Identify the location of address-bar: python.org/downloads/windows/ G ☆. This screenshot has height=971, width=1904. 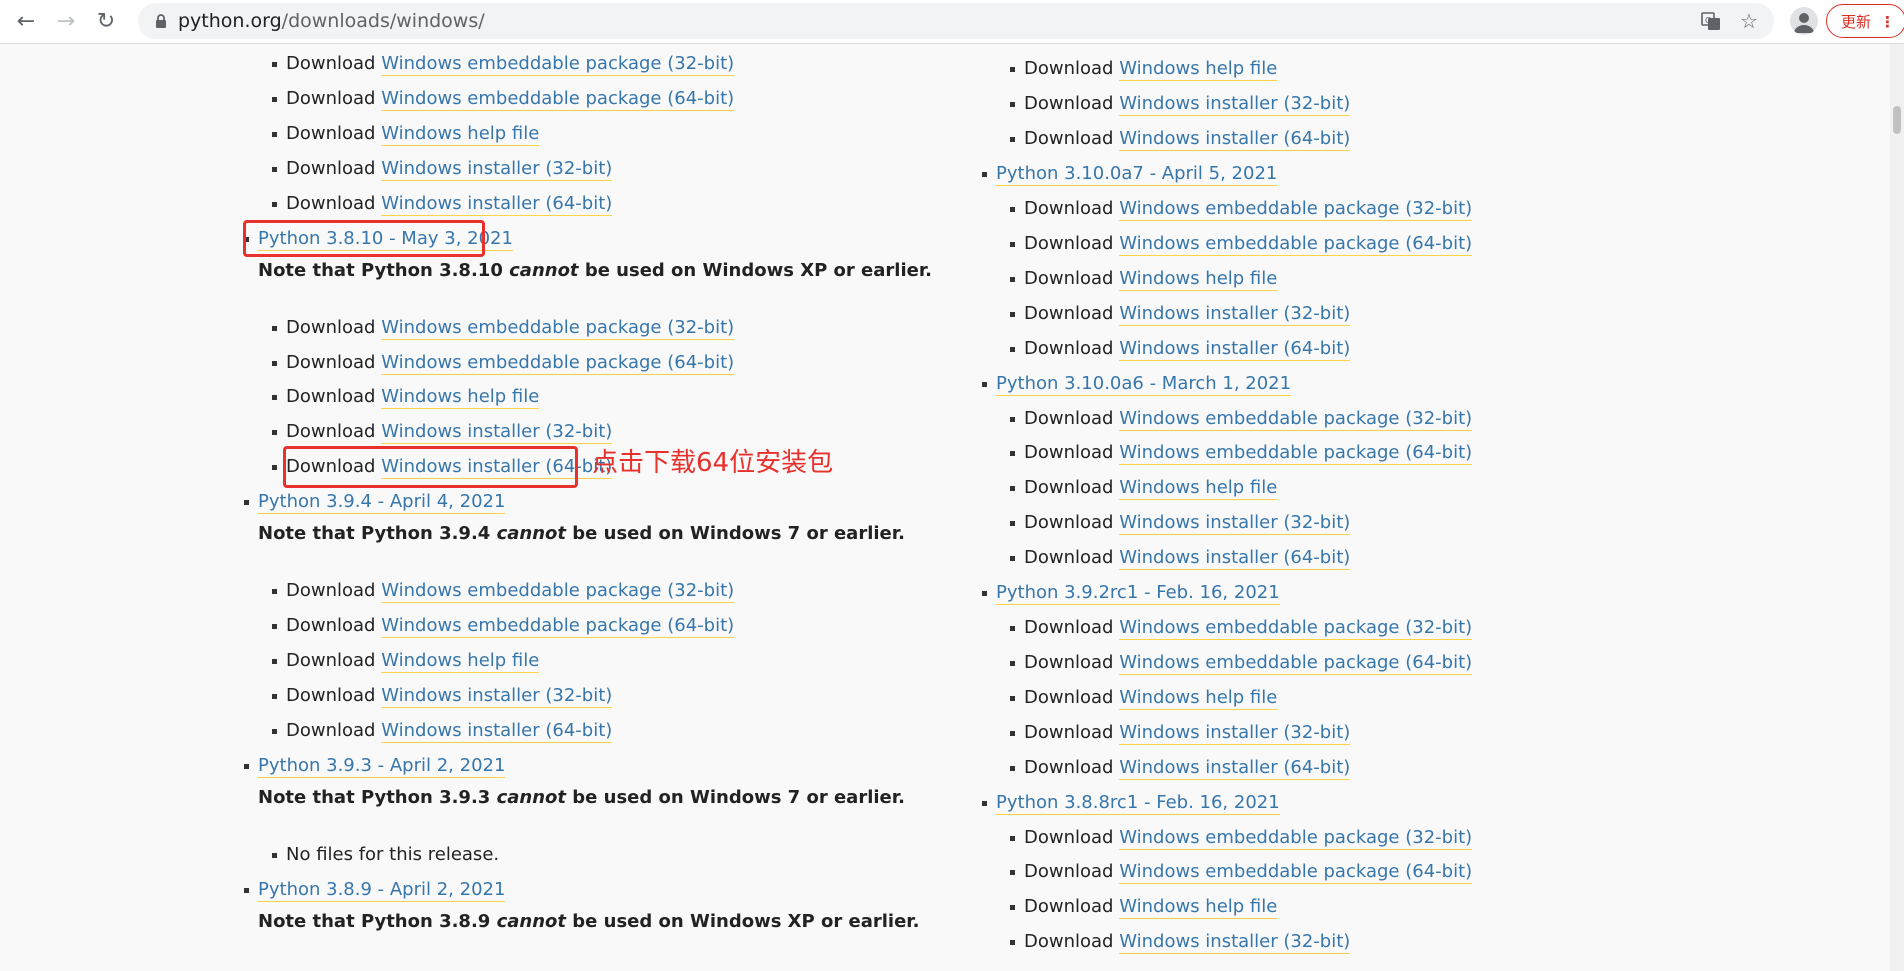
(956, 21).